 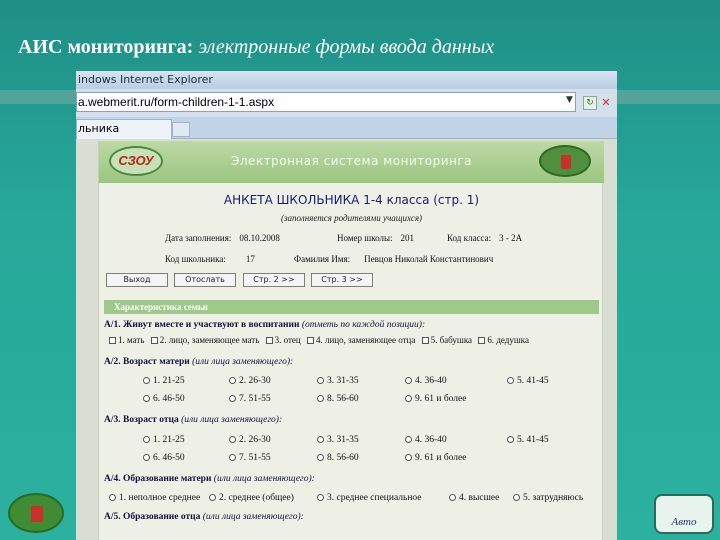 What do you see at coordinates (137, 280) in the screenshot?
I see `exit-button: Выход` at bounding box center [137, 280].